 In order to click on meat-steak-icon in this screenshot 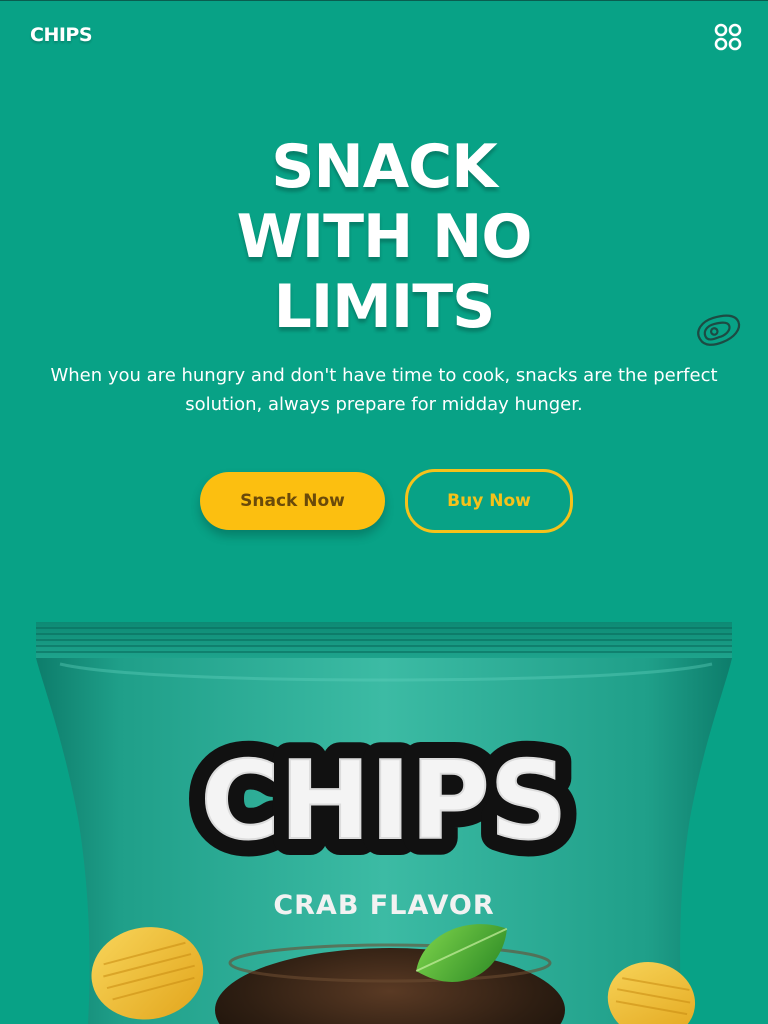, I will do `click(719, 330)`.